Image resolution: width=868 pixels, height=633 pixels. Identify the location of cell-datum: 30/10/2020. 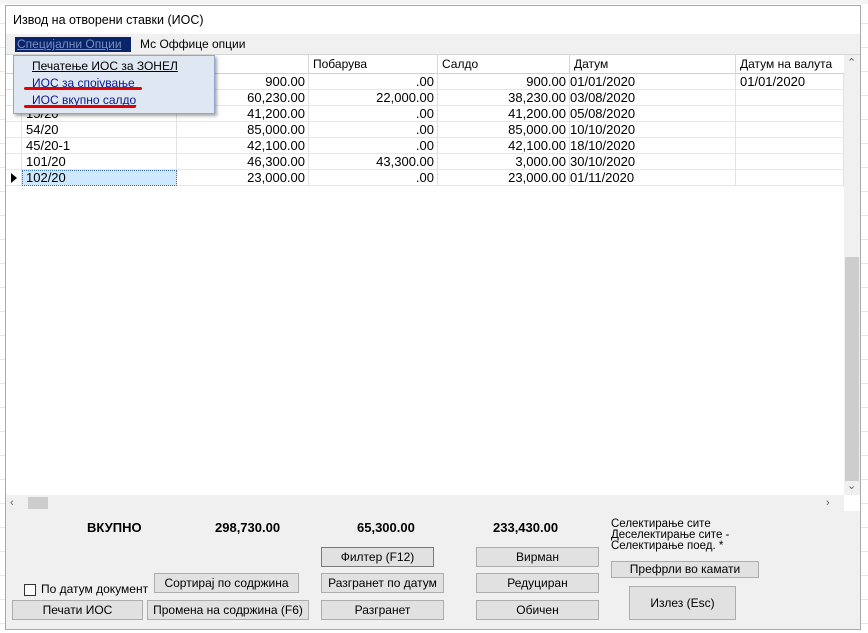
(653, 162).